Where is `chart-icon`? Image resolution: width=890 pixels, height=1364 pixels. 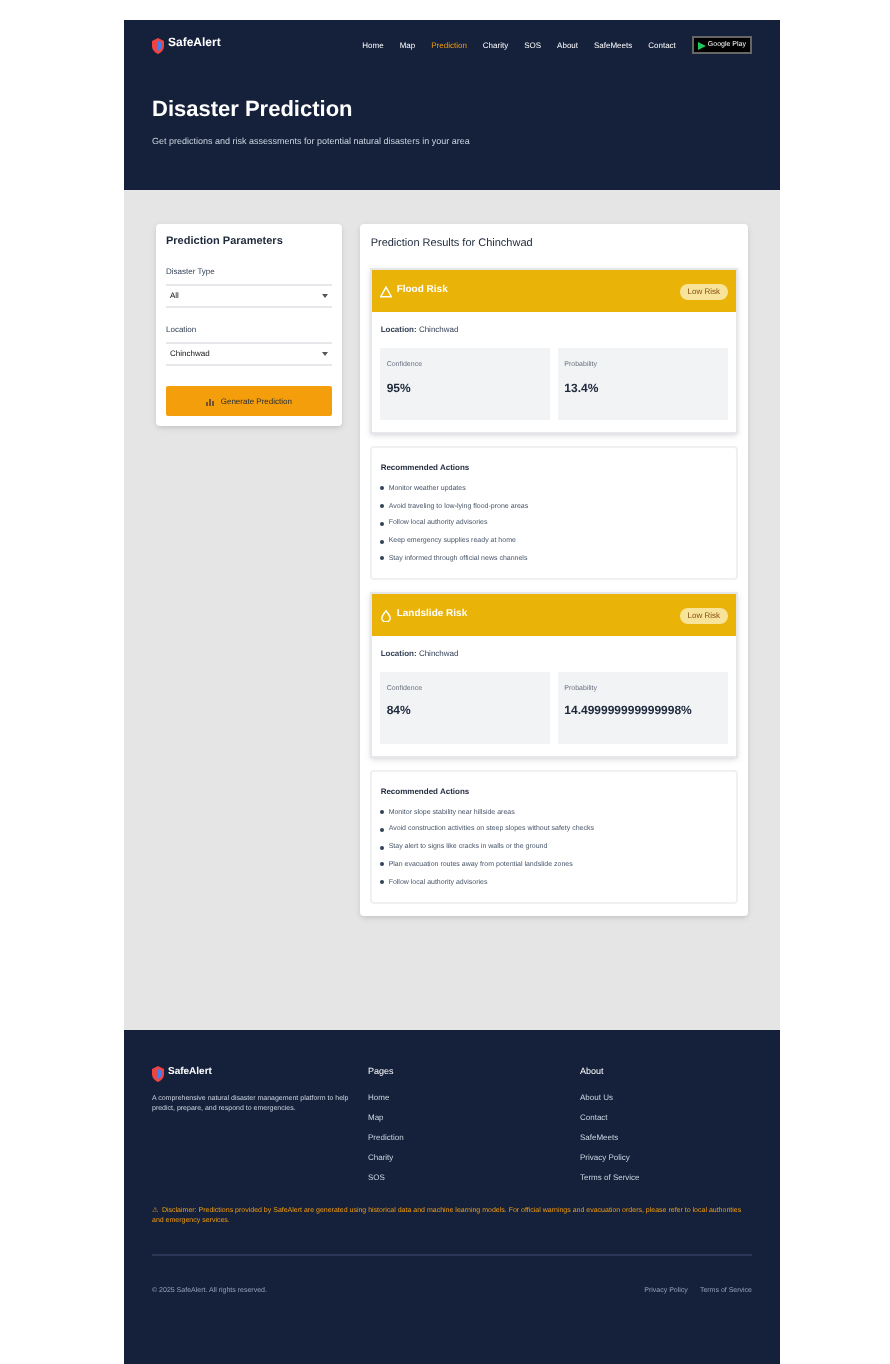 chart-icon is located at coordinates (210, 401).